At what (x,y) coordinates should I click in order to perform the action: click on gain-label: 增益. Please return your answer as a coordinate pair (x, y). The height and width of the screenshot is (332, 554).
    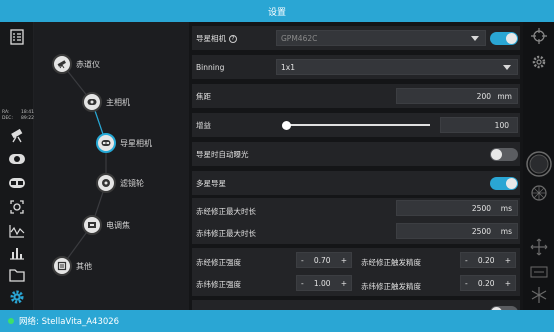
    Looking at the image, I should click on (203, 125).